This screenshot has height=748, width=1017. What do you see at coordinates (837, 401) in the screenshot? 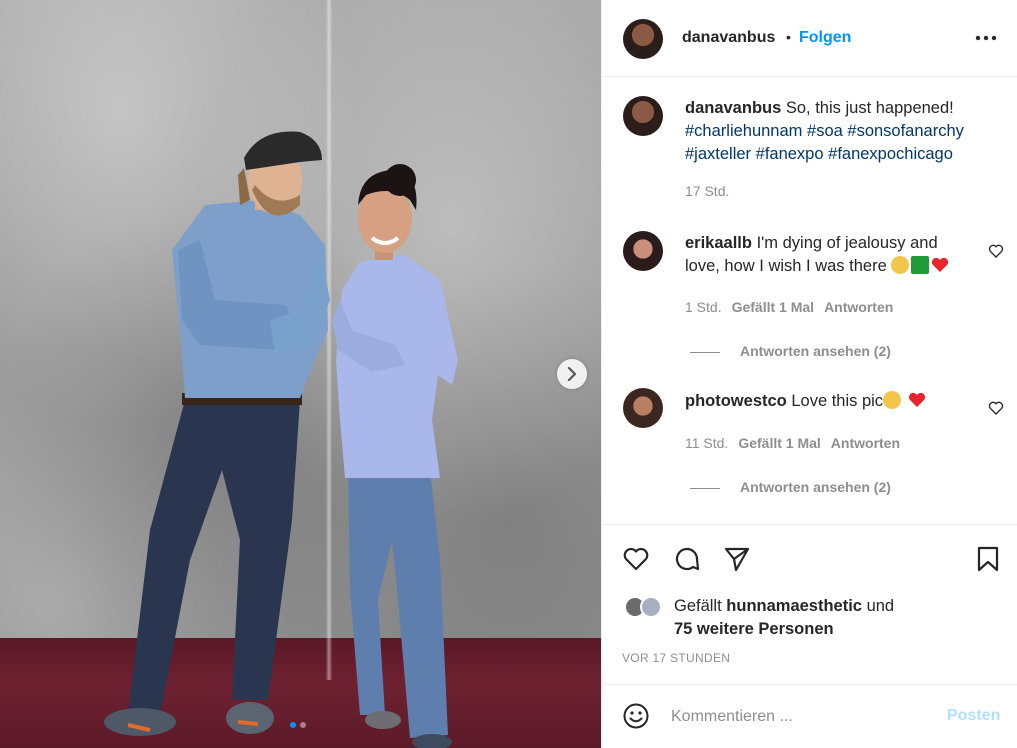
I see `comment-body: Love this pic` at bounding box center [837, 401].